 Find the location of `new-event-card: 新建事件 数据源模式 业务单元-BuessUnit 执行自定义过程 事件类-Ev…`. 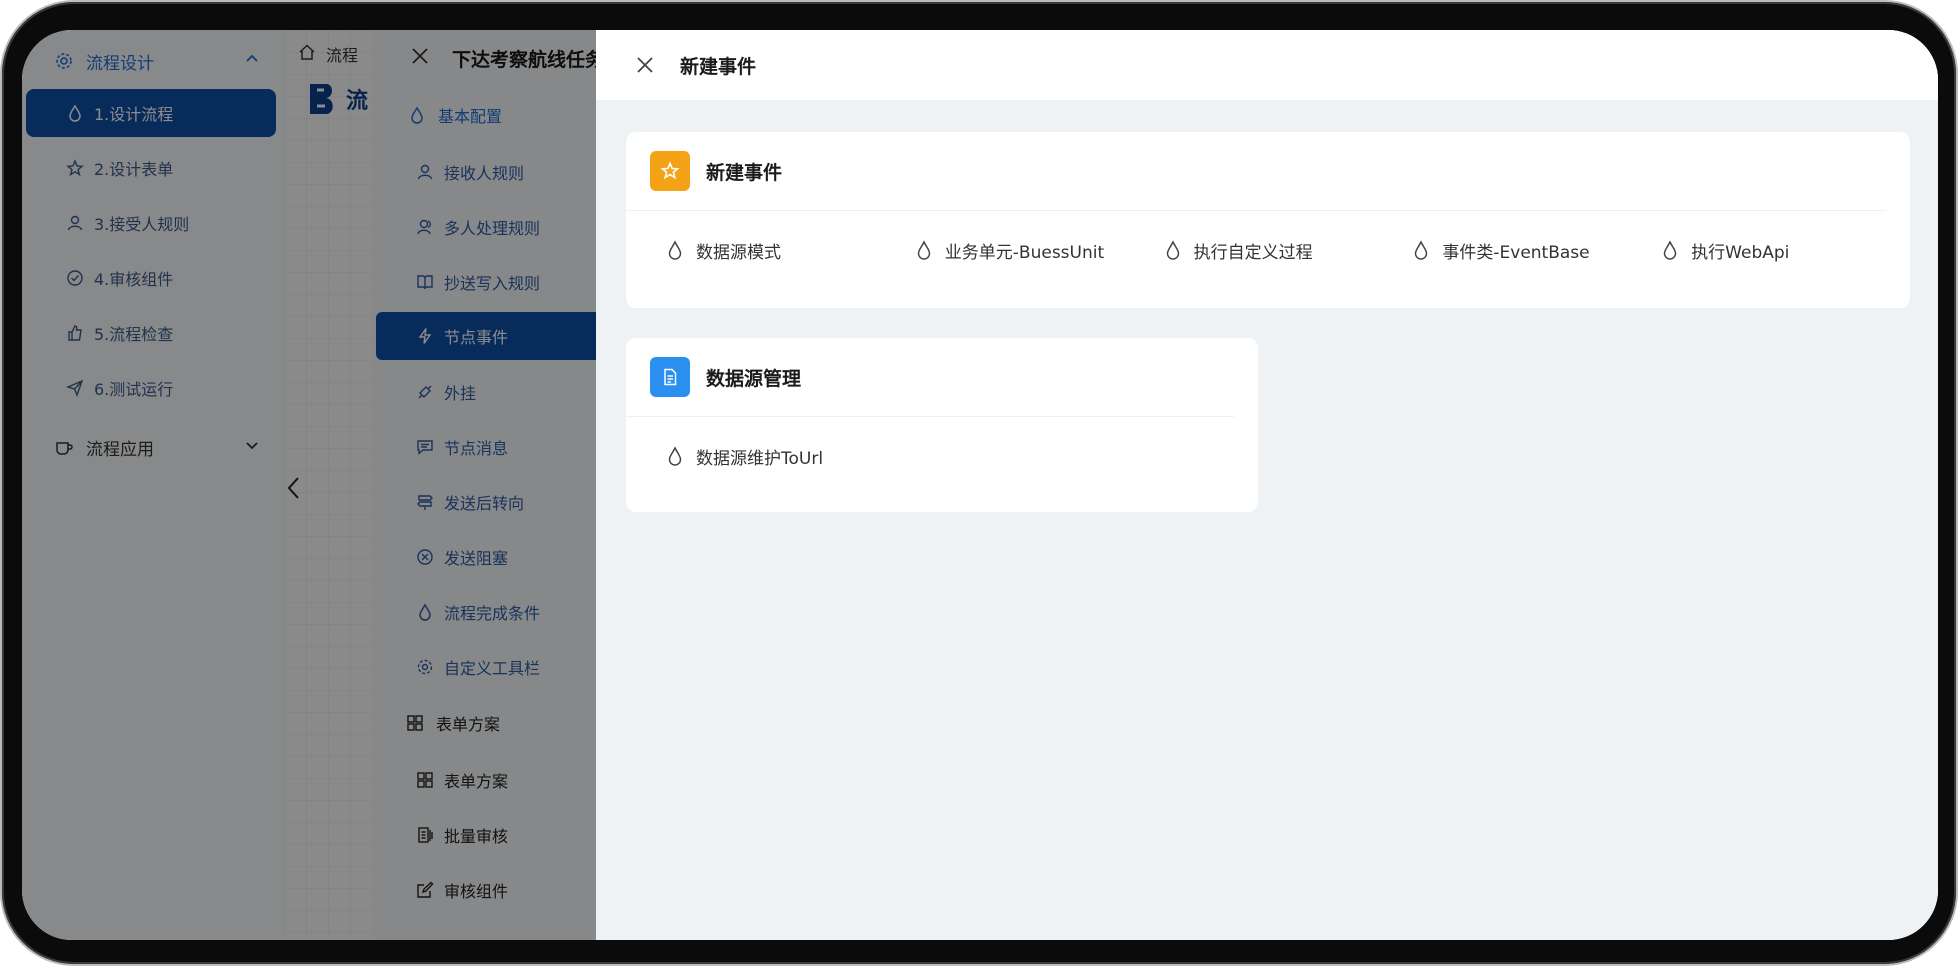

new-event-card: 新建事件 数据源模式 业务单元-BuessUnit 执行自定义过程 事件类-Ev… is located at coordinates (1268, 220).